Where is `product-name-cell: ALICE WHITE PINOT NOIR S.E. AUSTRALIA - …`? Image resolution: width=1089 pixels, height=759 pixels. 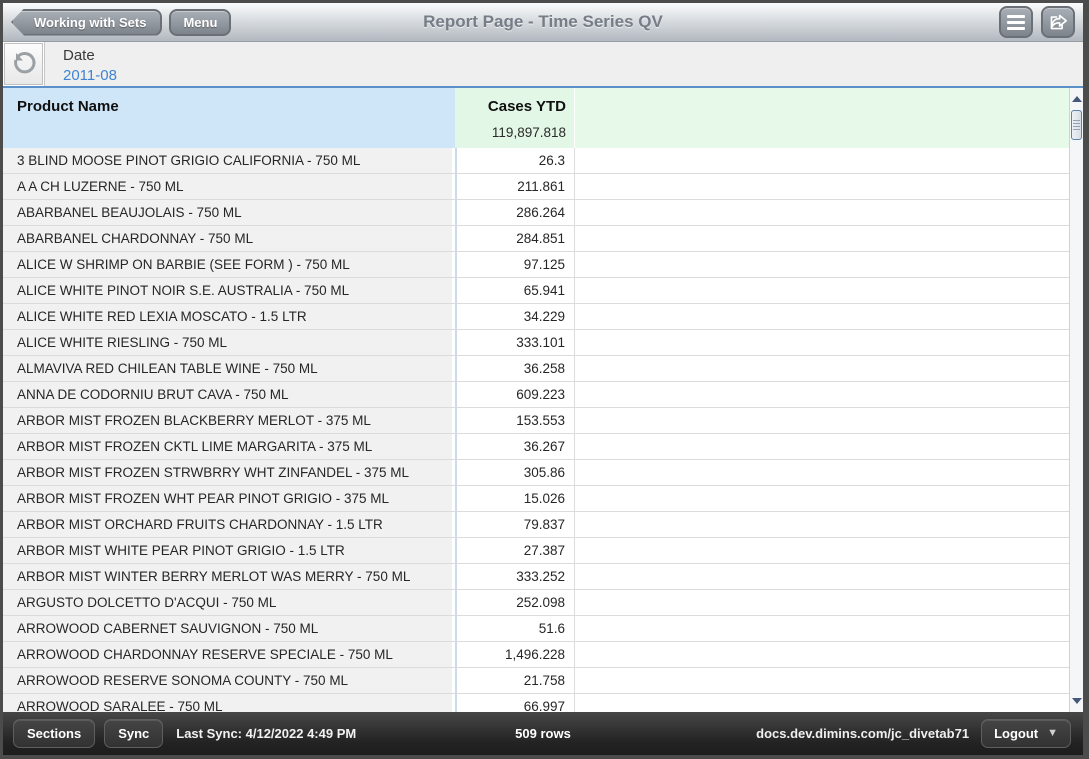
product-name-cell: ALICE WHITE PINOT NOIR S.E. AUSTRALIA - … is located at coordinates (229, 290).